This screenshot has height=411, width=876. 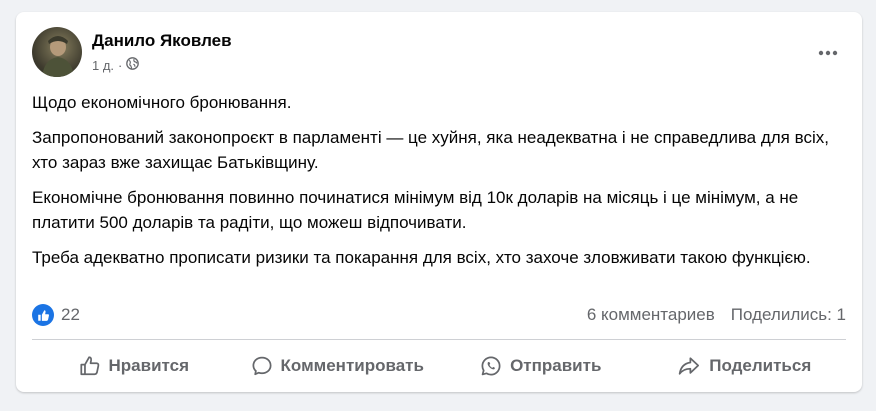 What do you see at coordinates (89, 366) in the screenshot?
I see `thumbs-up-icon` at bounding box center [89, 366].